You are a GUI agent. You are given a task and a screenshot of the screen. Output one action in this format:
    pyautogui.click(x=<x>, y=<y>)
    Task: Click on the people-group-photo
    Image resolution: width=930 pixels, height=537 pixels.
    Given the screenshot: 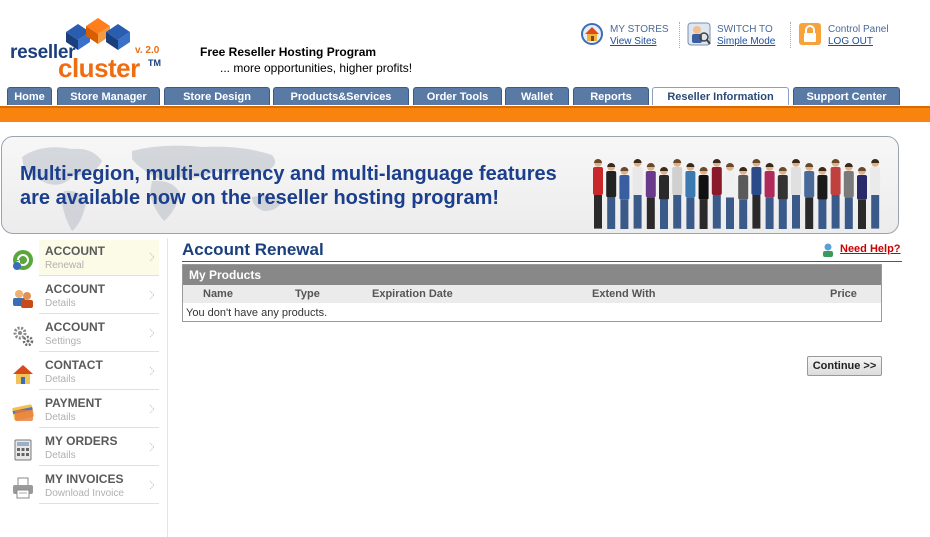 What is the action you would take?
    pyautogui.click(x=737, y=194)
    